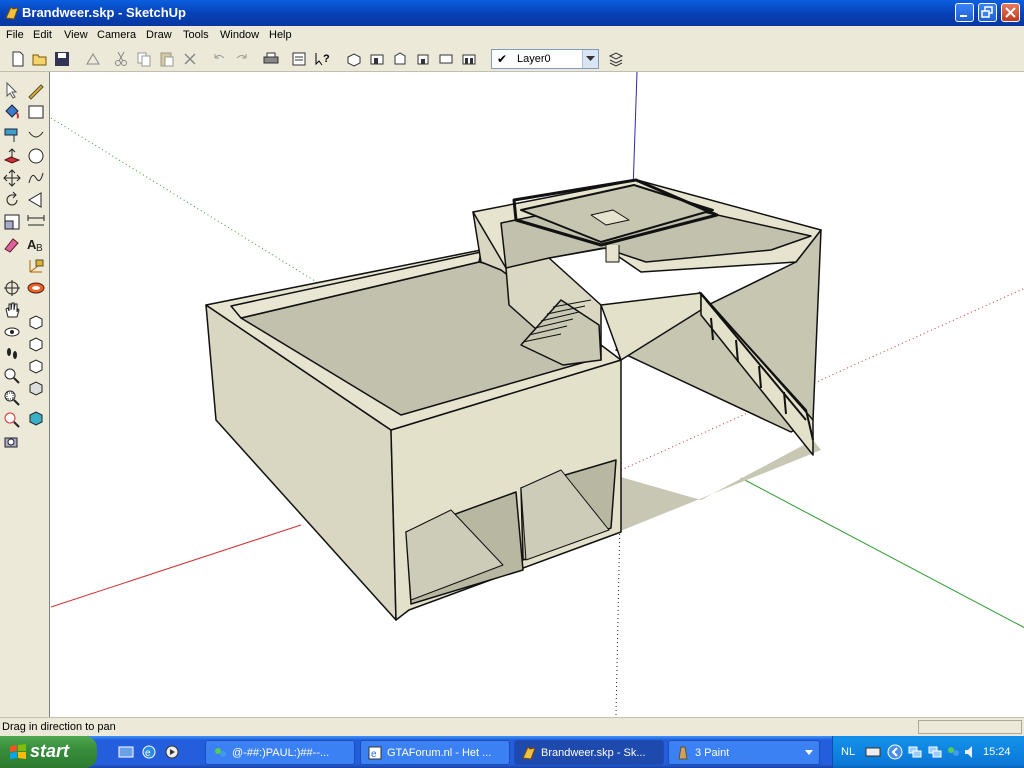 Image resolution: width=1024 pixels, height=768 pixels. What do you see at coordinates (271, 59) in the screenshot?
I see `print-icon` at bounding box center [271, 59].